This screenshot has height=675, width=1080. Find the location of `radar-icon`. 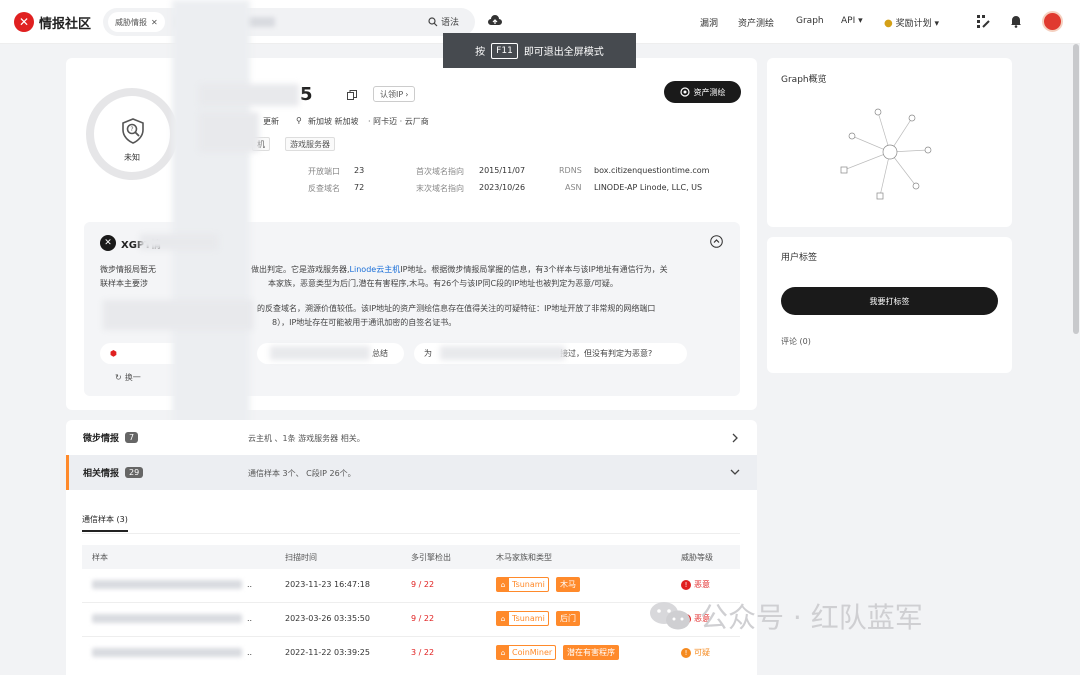

radar-icon is located at coordinates (684, 92).